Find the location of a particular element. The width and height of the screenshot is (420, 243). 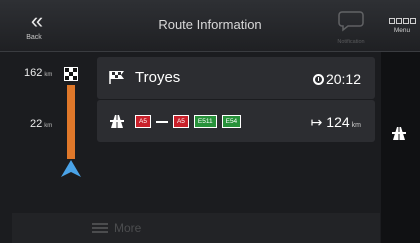

list-item-destination: Troyes 20:12 is located at coordinates (236, 78).